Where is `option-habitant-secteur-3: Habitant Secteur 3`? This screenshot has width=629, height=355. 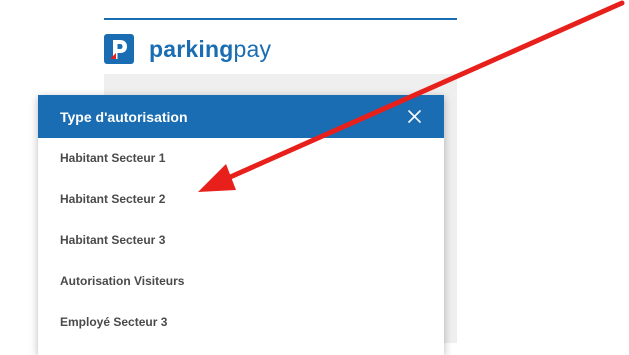
option-habitant-secteur-3: Habitant Secteur 3 is located at coordinates (241, 240).